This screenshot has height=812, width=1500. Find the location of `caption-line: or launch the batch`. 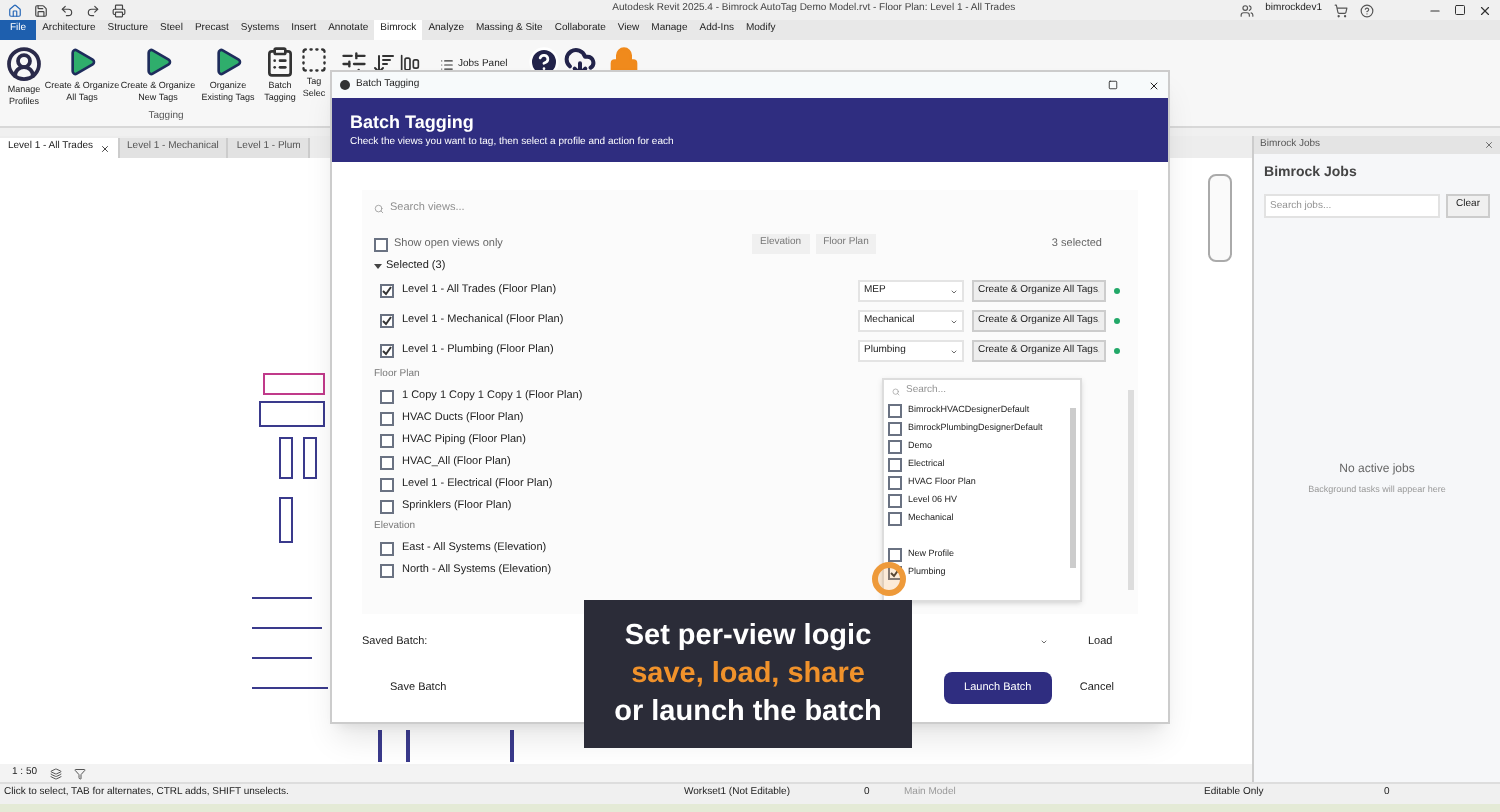

caption-line: or launch the batch is located at coordinates (748, 712).